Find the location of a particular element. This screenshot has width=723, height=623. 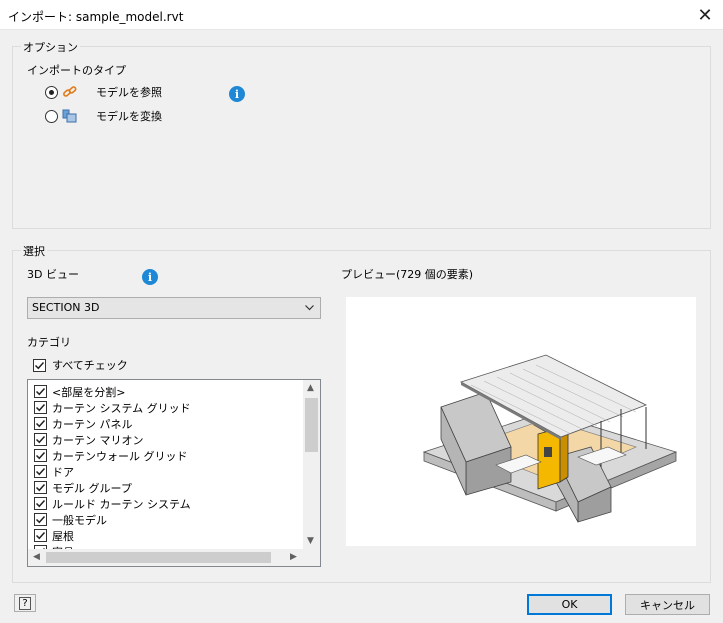

check-all-checkbox is located at coordinates (39, 365).